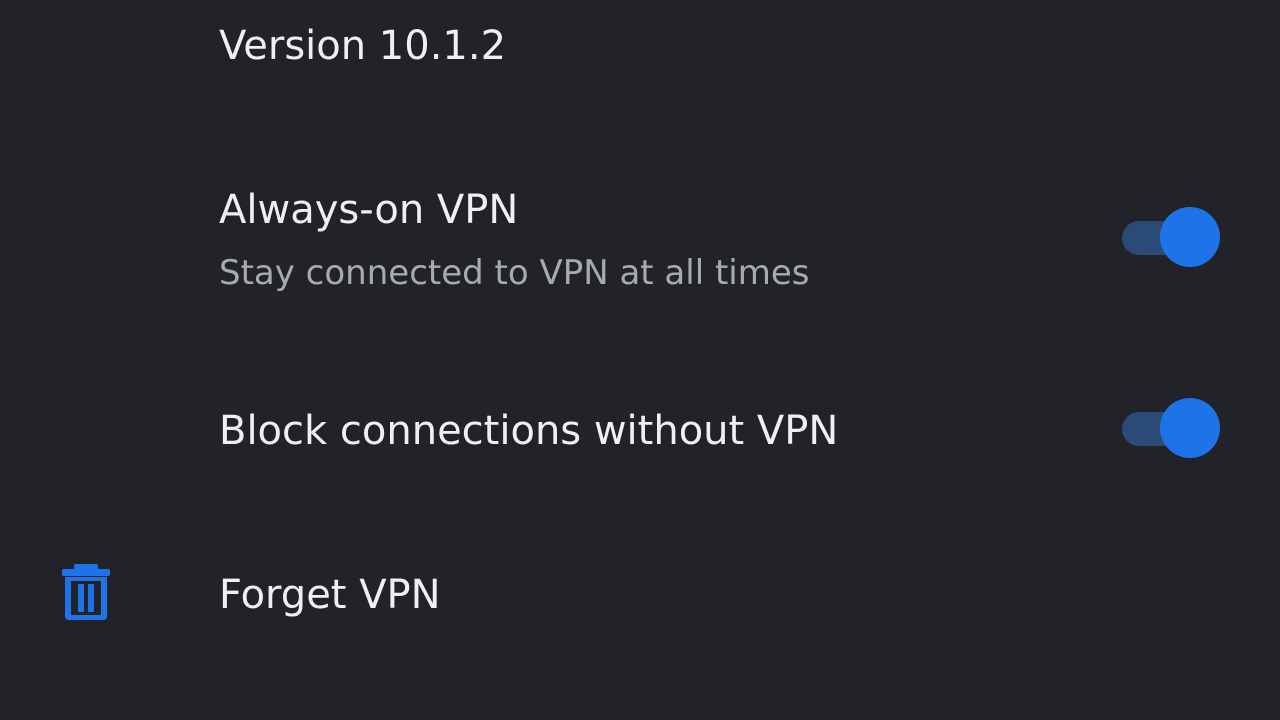 This screenshot has width=1280, height=720. What do you see at coordinates (514, 273) in the screenshot?
I see `always-on-vpn-subtitle: Stay connected to VPN at all times` at bounding box center [514, 273].